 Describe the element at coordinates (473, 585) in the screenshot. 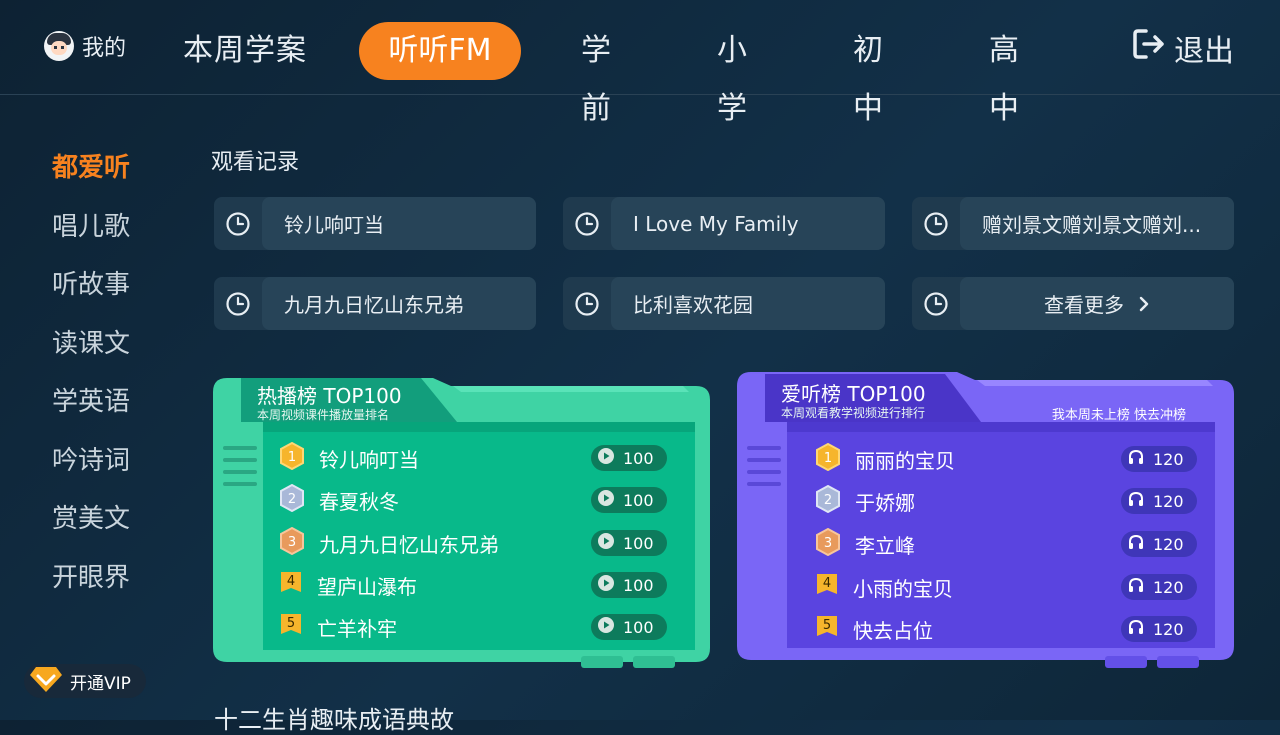

I see `chart-row: 4 望庐山瀑布 100` at that location.